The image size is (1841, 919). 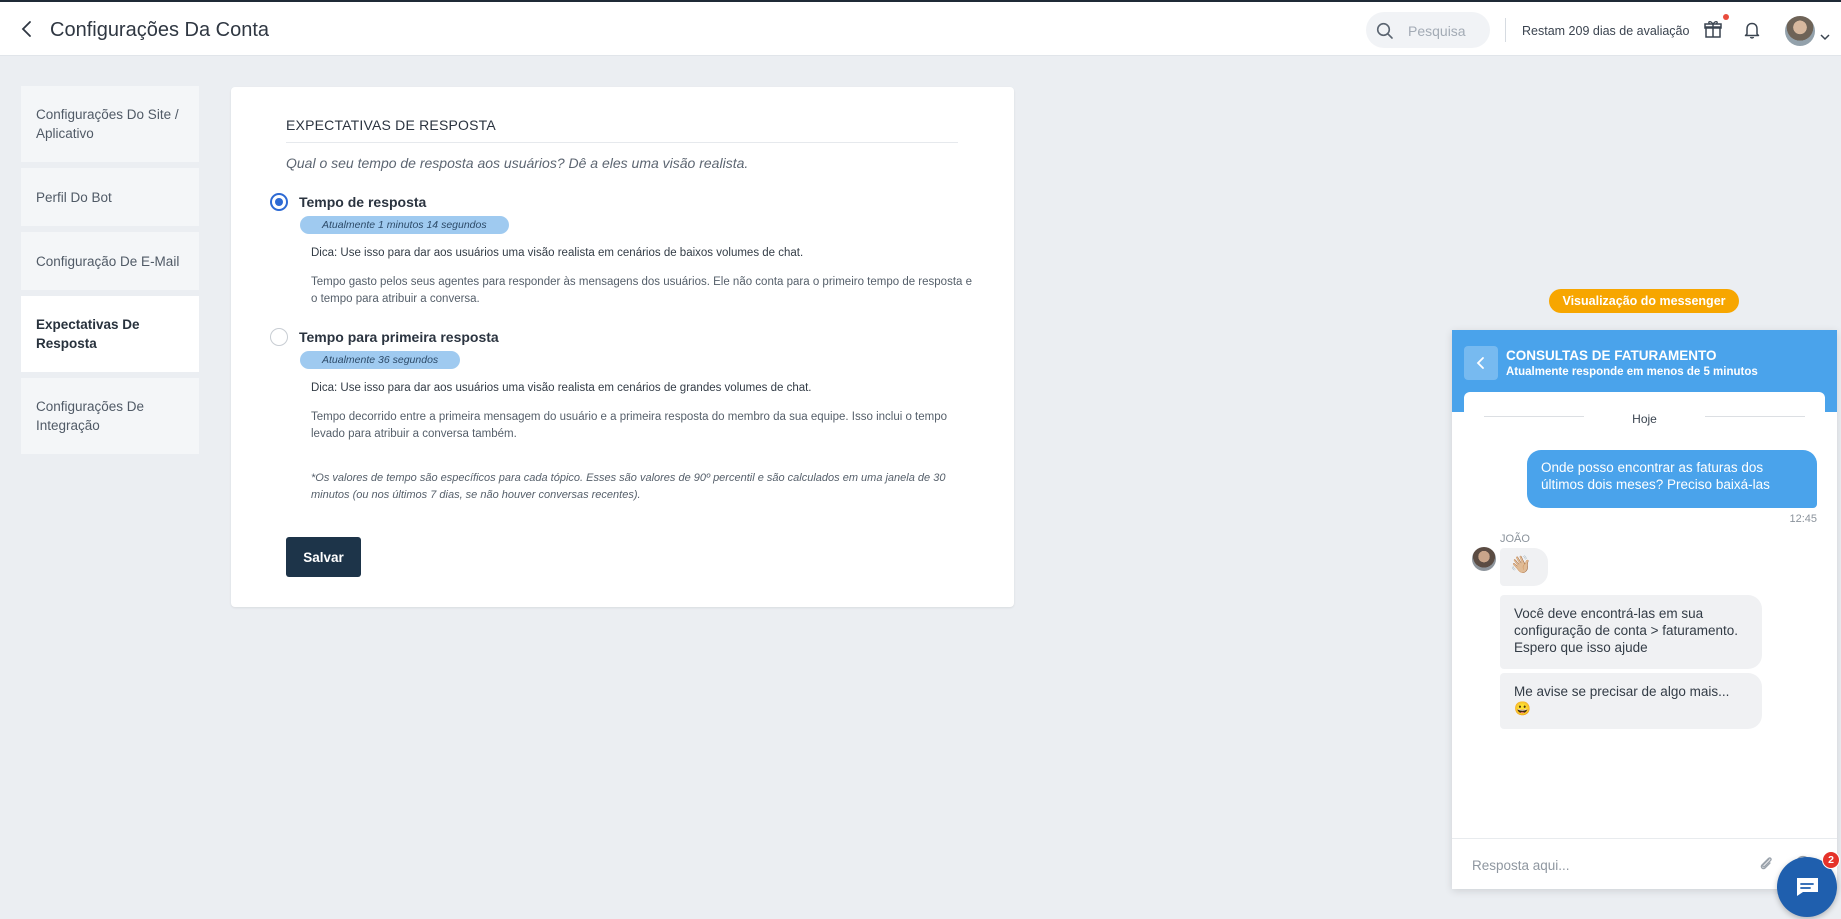 I want to click on notification-dot, so click(x=1726, y=17).